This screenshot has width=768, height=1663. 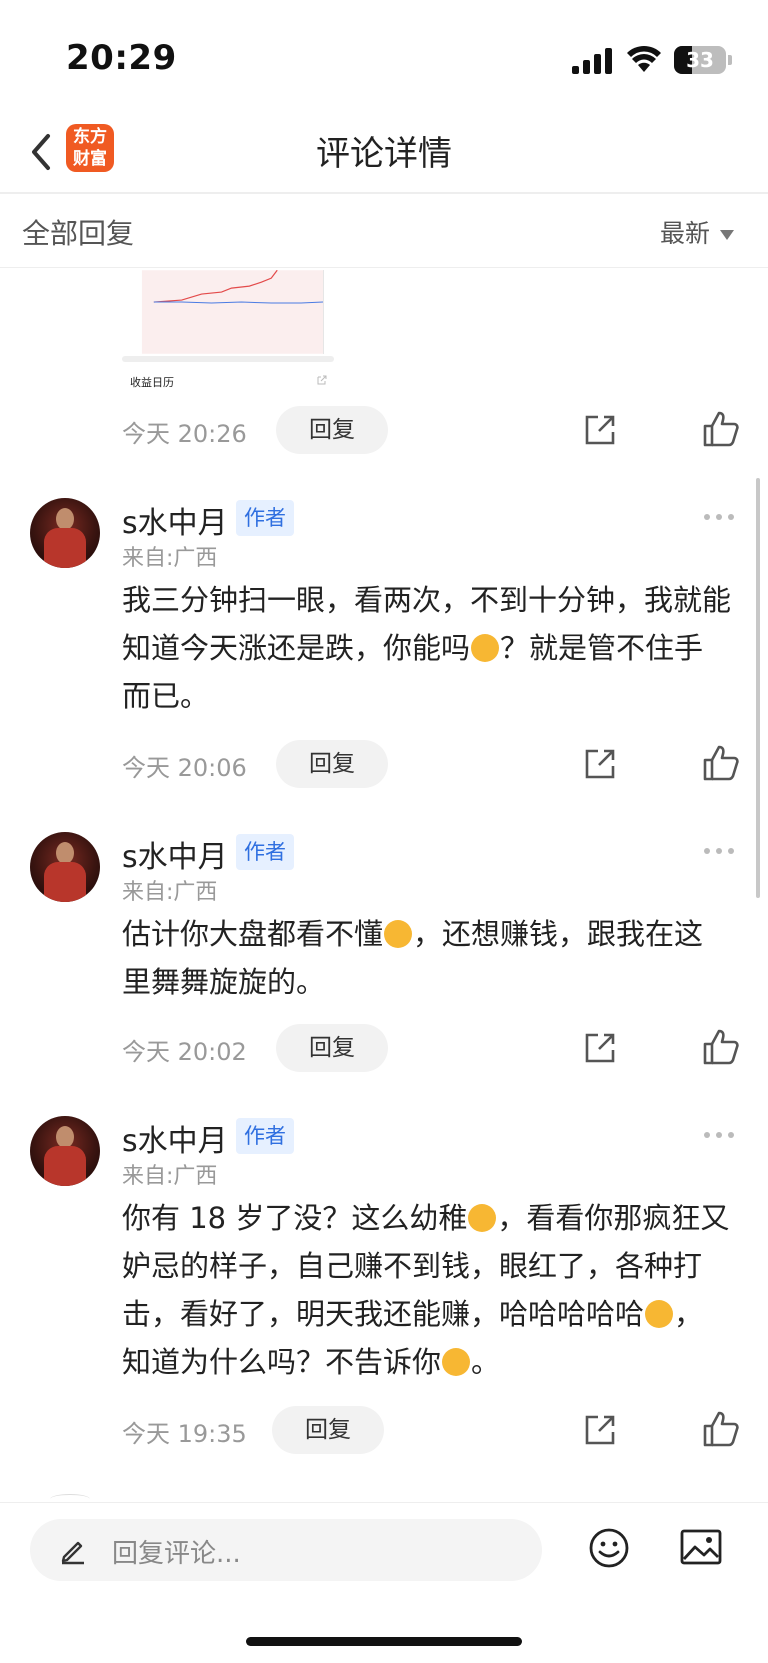 What do you see at coordinates (72, 1553) in the screenshot?
I see `pencil-icon` at bounding box center [72, 1553].